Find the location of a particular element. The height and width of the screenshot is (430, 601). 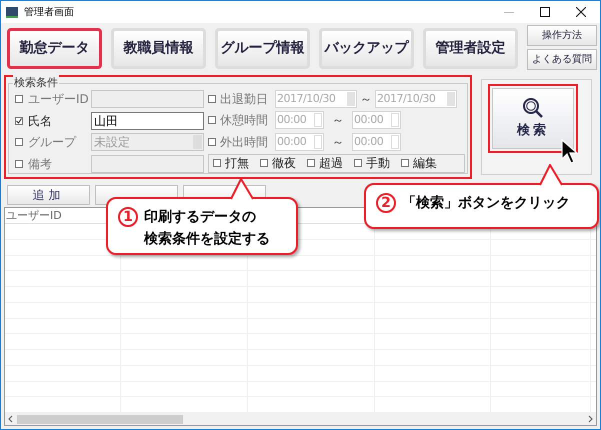

search-button: 検索 is located at coordinates (533, 118).